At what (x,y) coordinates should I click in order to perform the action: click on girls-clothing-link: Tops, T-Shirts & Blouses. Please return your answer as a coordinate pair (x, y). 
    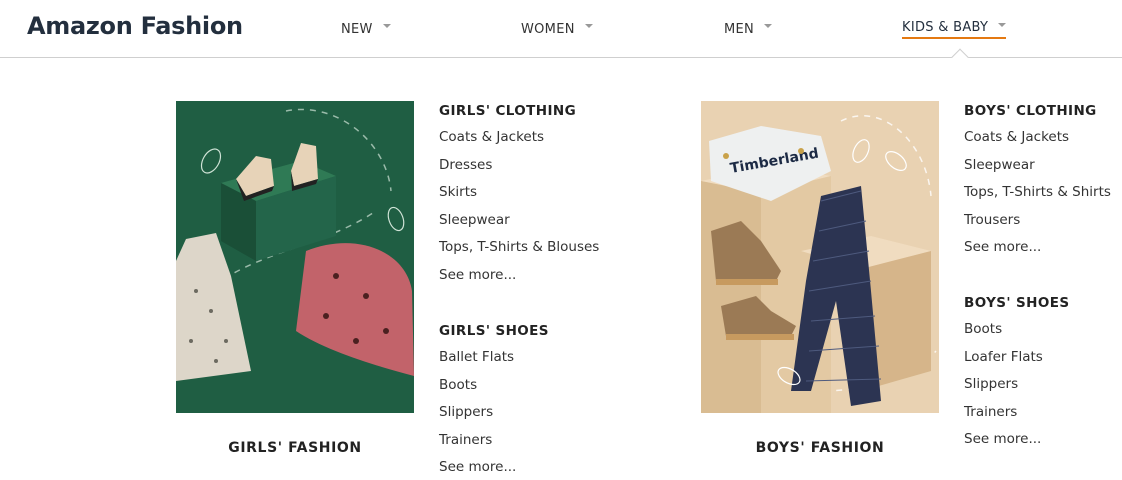
    Looking at the image, I should click on (519, 248).